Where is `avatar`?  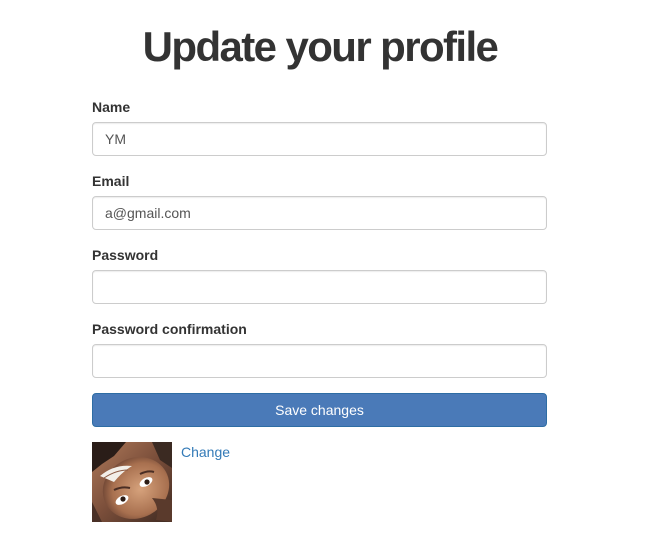 avatar is located at coordinates (132, 482).